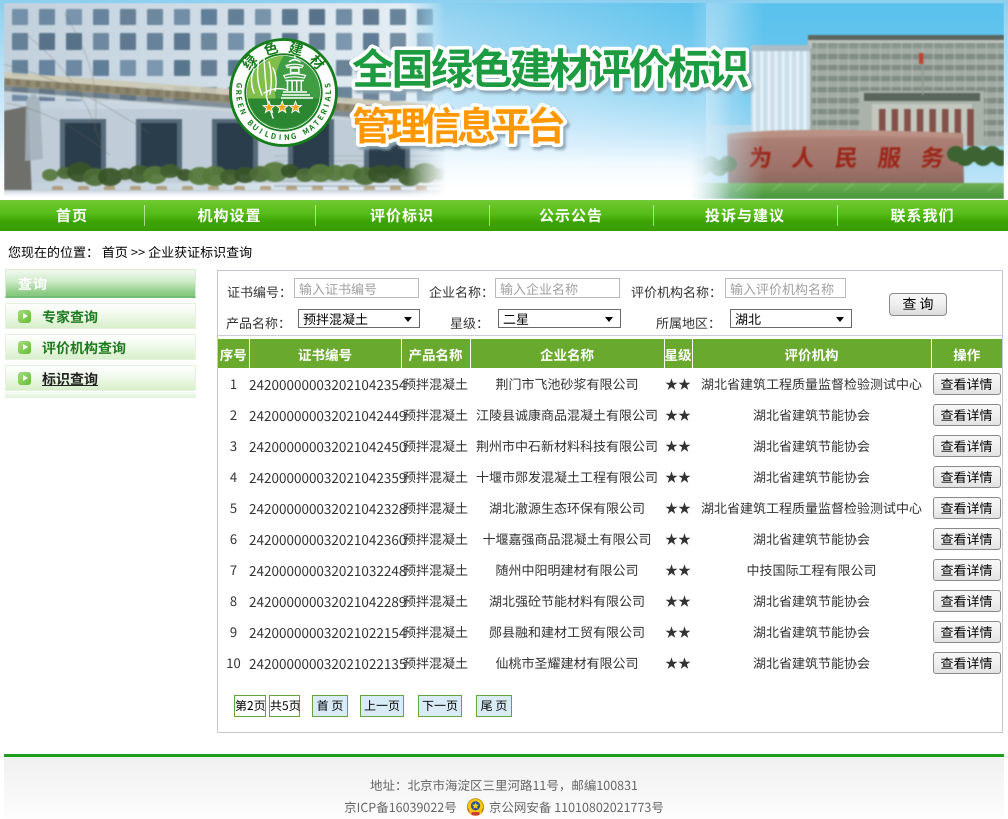  Describe the element at coordinates (550, 66) in the screenshot. I see `svg-text: 全国绿色建材评价标识` at that location.